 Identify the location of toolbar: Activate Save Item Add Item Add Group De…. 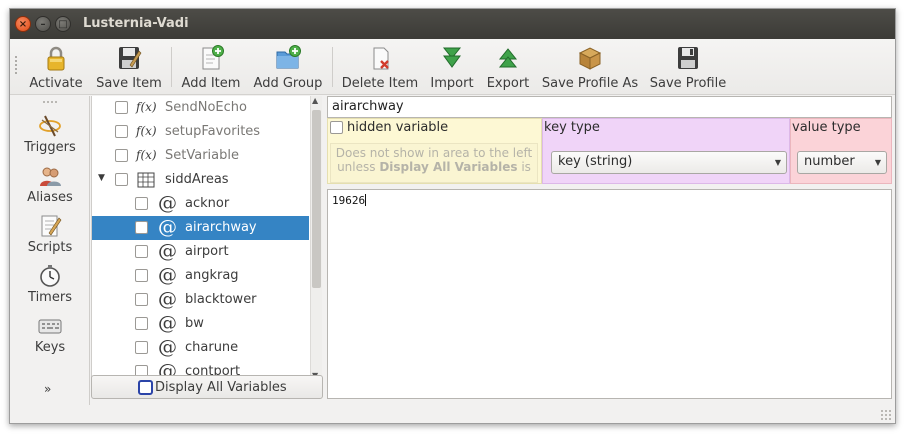
(452, 67).